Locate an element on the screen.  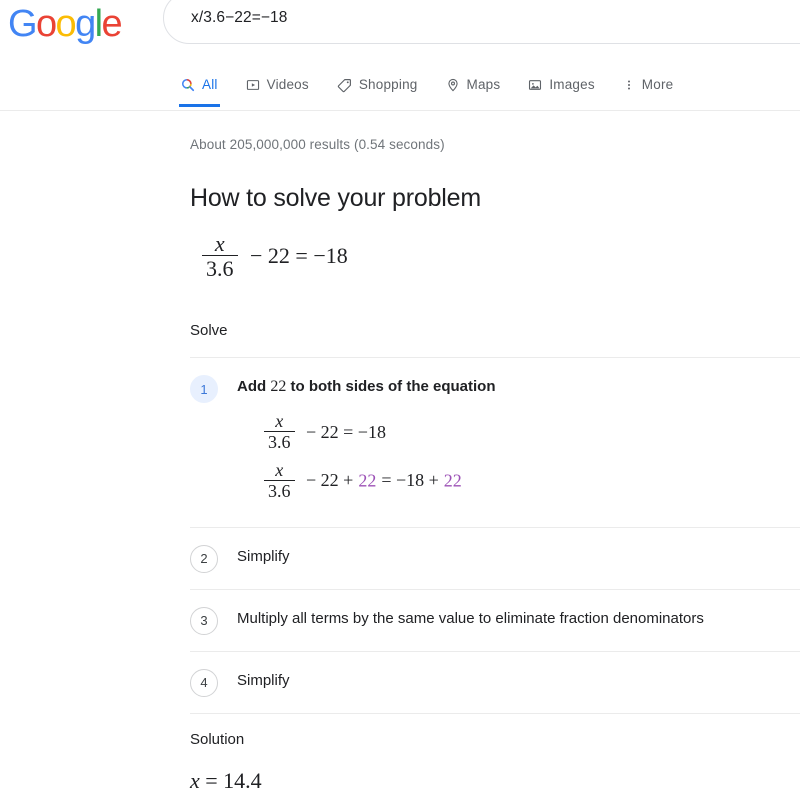
step-badge-1: 1 is located at coordinates (204, 389).